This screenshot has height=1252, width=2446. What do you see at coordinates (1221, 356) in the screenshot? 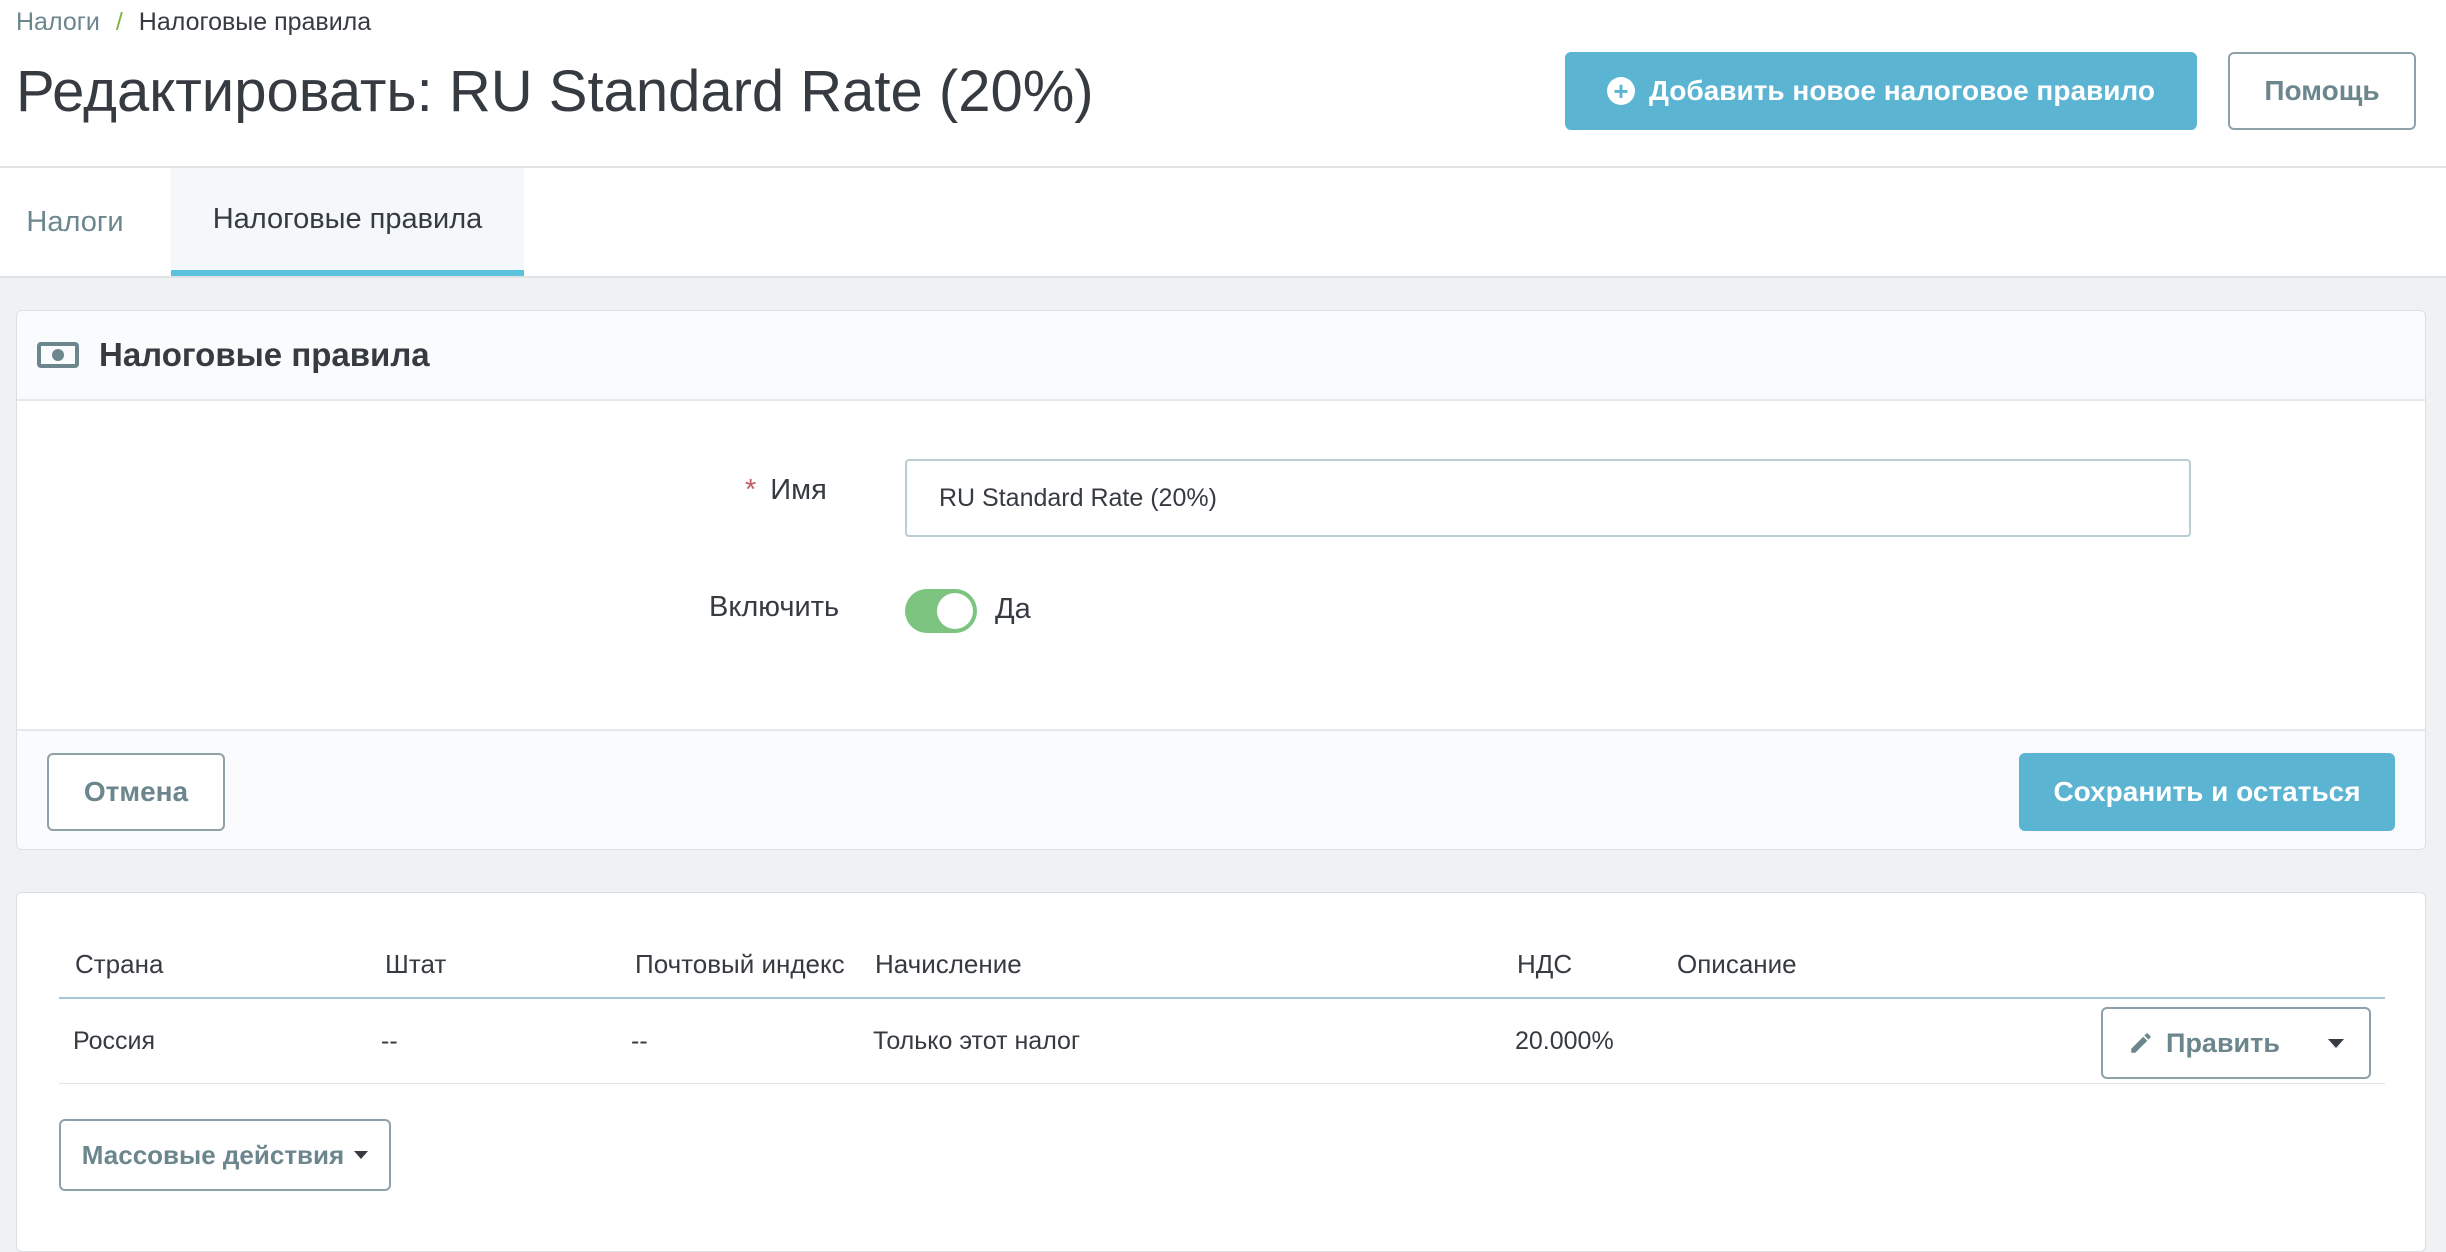
I see `panel-heading: Налоговые правила` at bounding box center [1221, 356].